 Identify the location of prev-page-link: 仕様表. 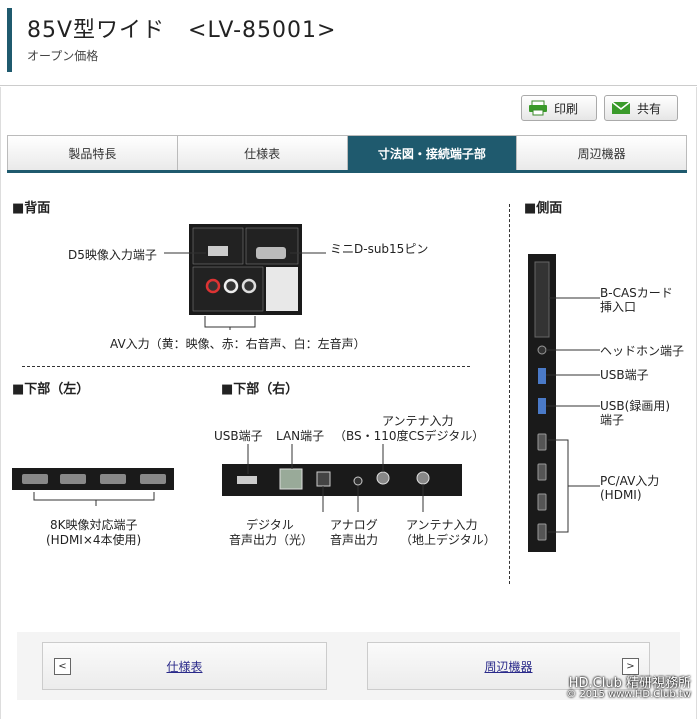
(184, 666).